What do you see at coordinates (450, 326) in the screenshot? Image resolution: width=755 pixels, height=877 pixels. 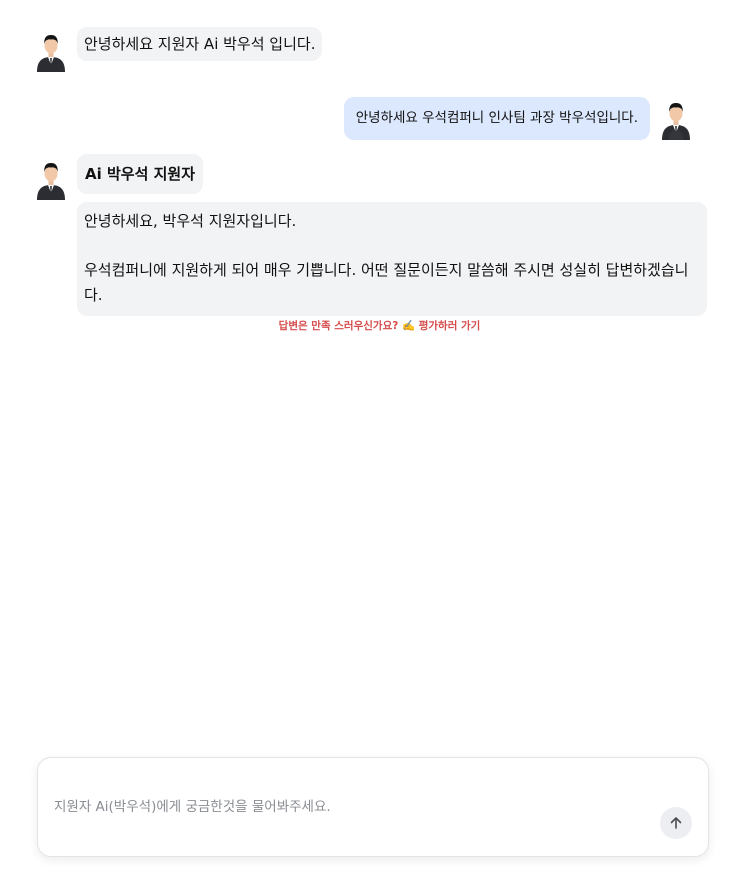 I see `feedback-link: 평가하러 가기` at bounding box center [450, 326].